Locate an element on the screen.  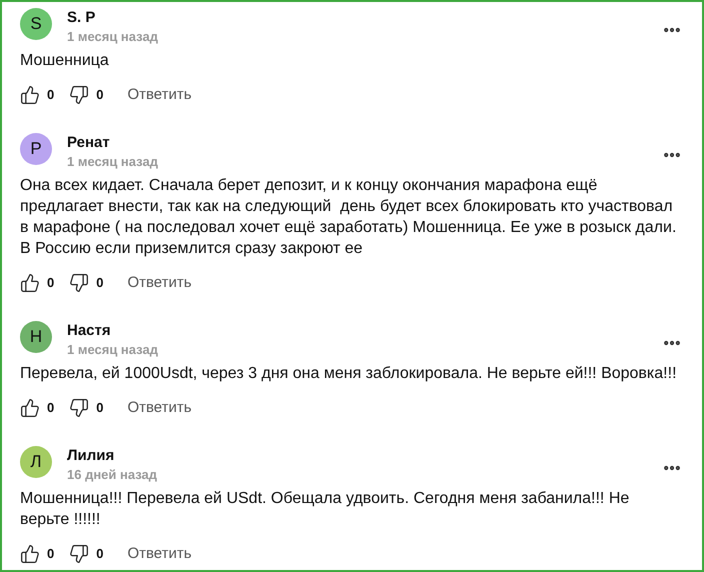
comment-text: Она всех кидает. Сначала берет депозит, и к концу окончания марафона ещё предлагает внести, так как на следующий день будет всех блокировать кто участвовал в марафоне ( на последовал хочет ещё заработать) Мошенница. Ее уже в розыск дали. В Россию если приземлится сразу закроют ее is located at coordinates (349, 217).